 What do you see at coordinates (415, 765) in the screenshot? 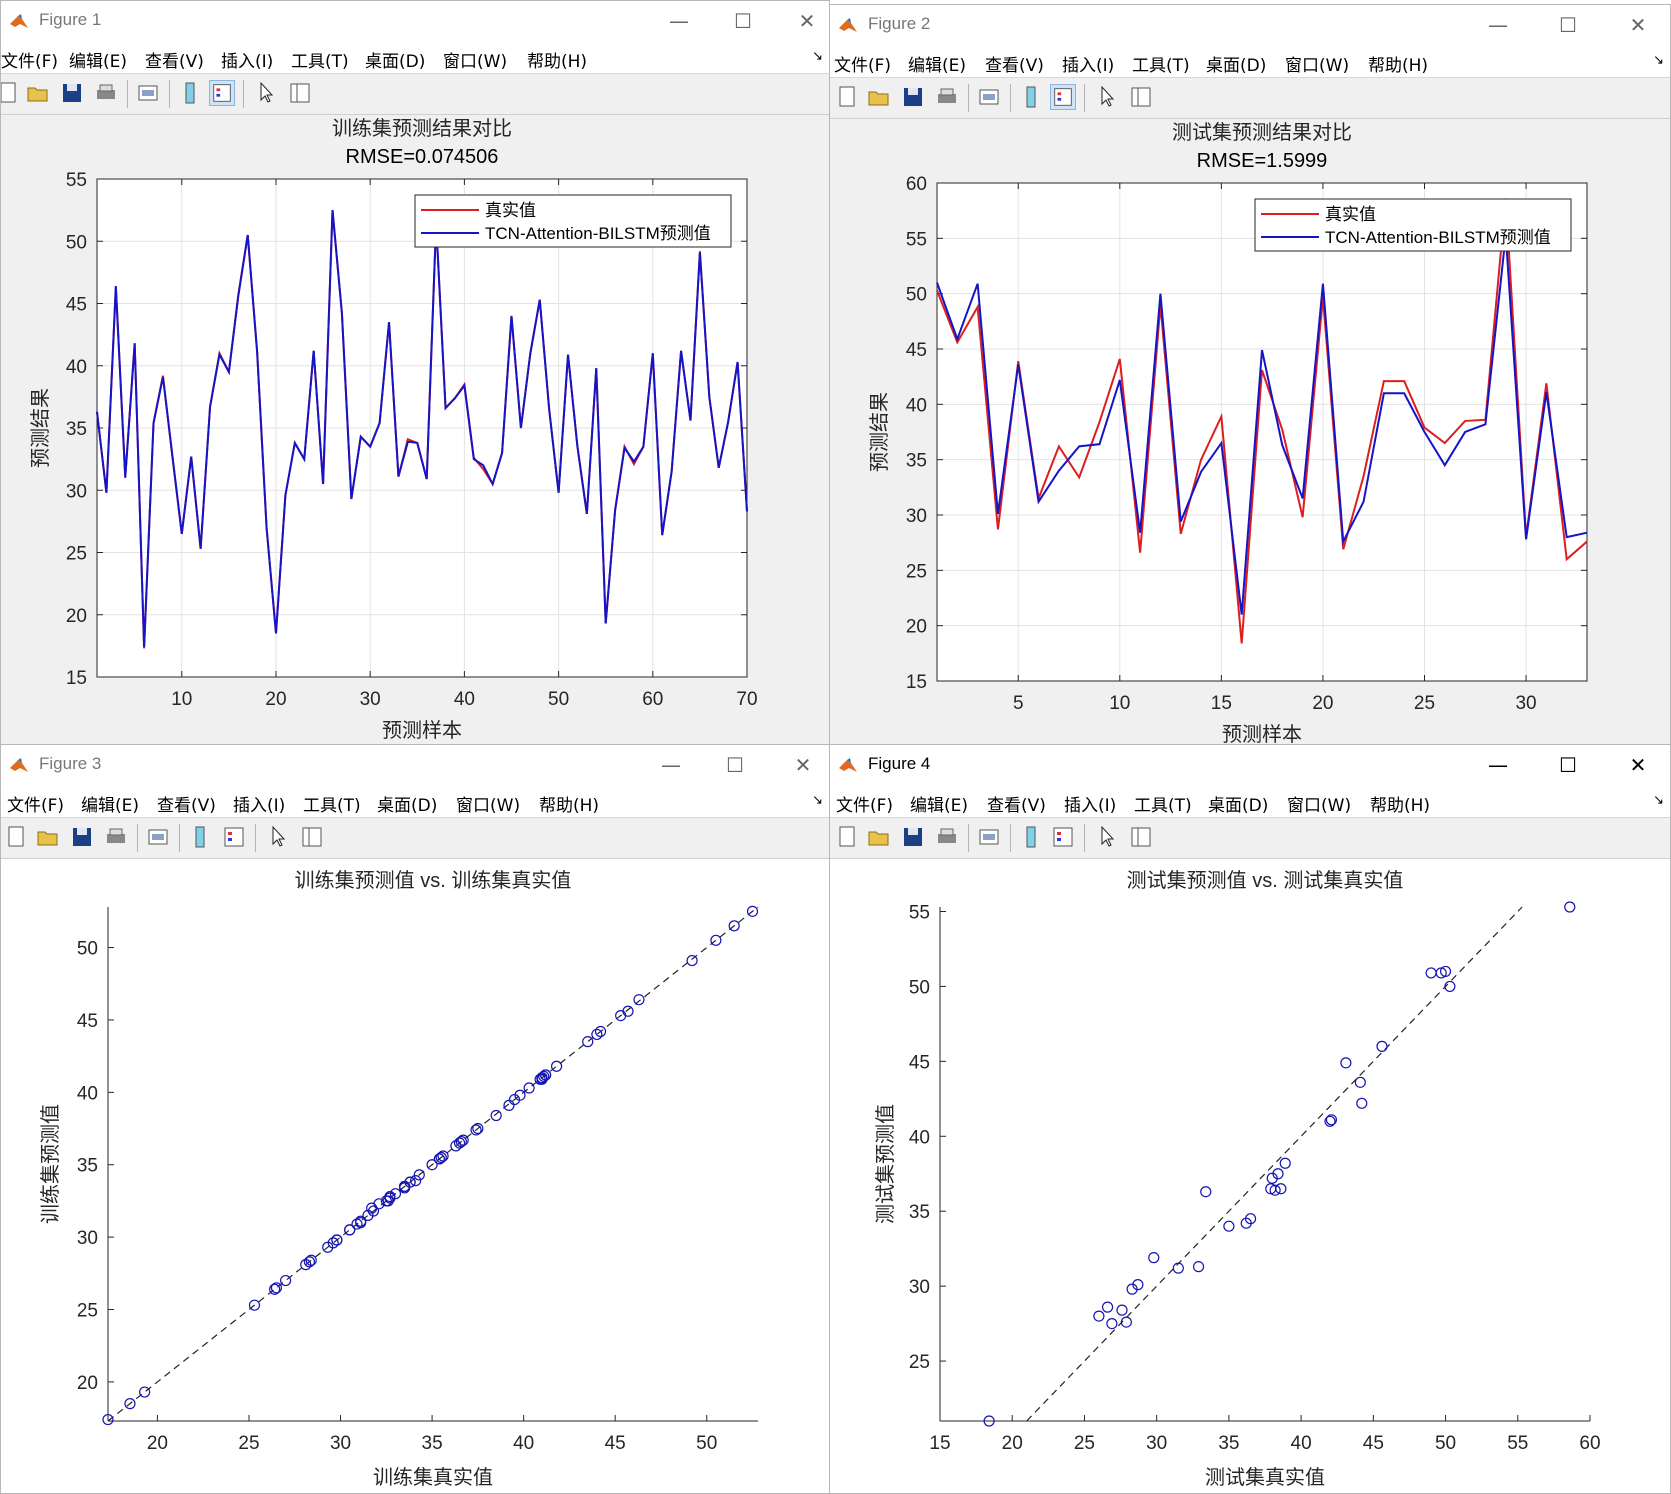
I see `title-bar: Figure 3 — ☐ ✕` at bounding box center [415, 765].